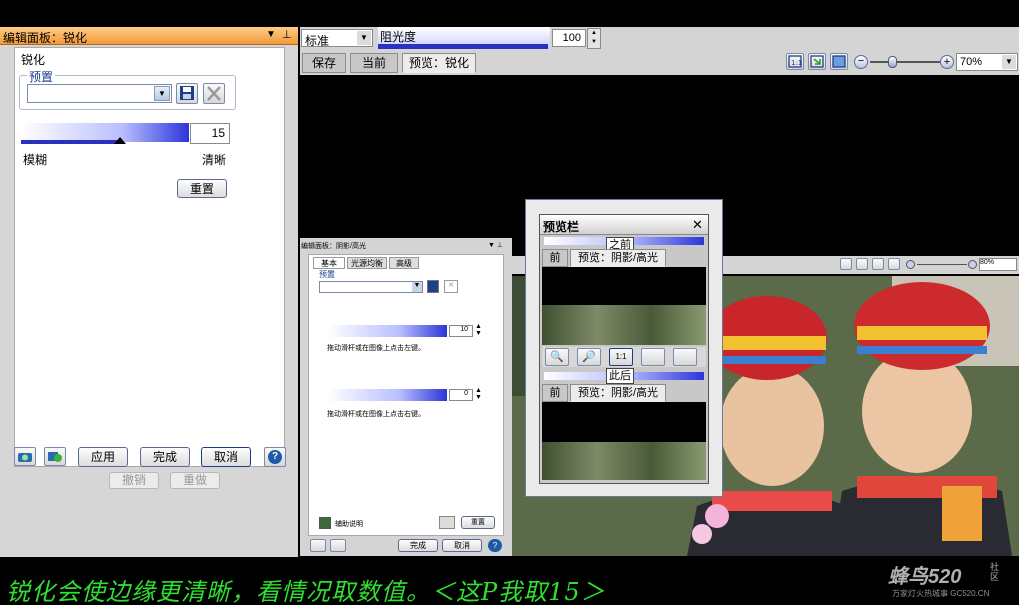 This screenshot has height=605, width=1019. I want to click on shadow-stepper: ▲ ▼, so click(478, 330).